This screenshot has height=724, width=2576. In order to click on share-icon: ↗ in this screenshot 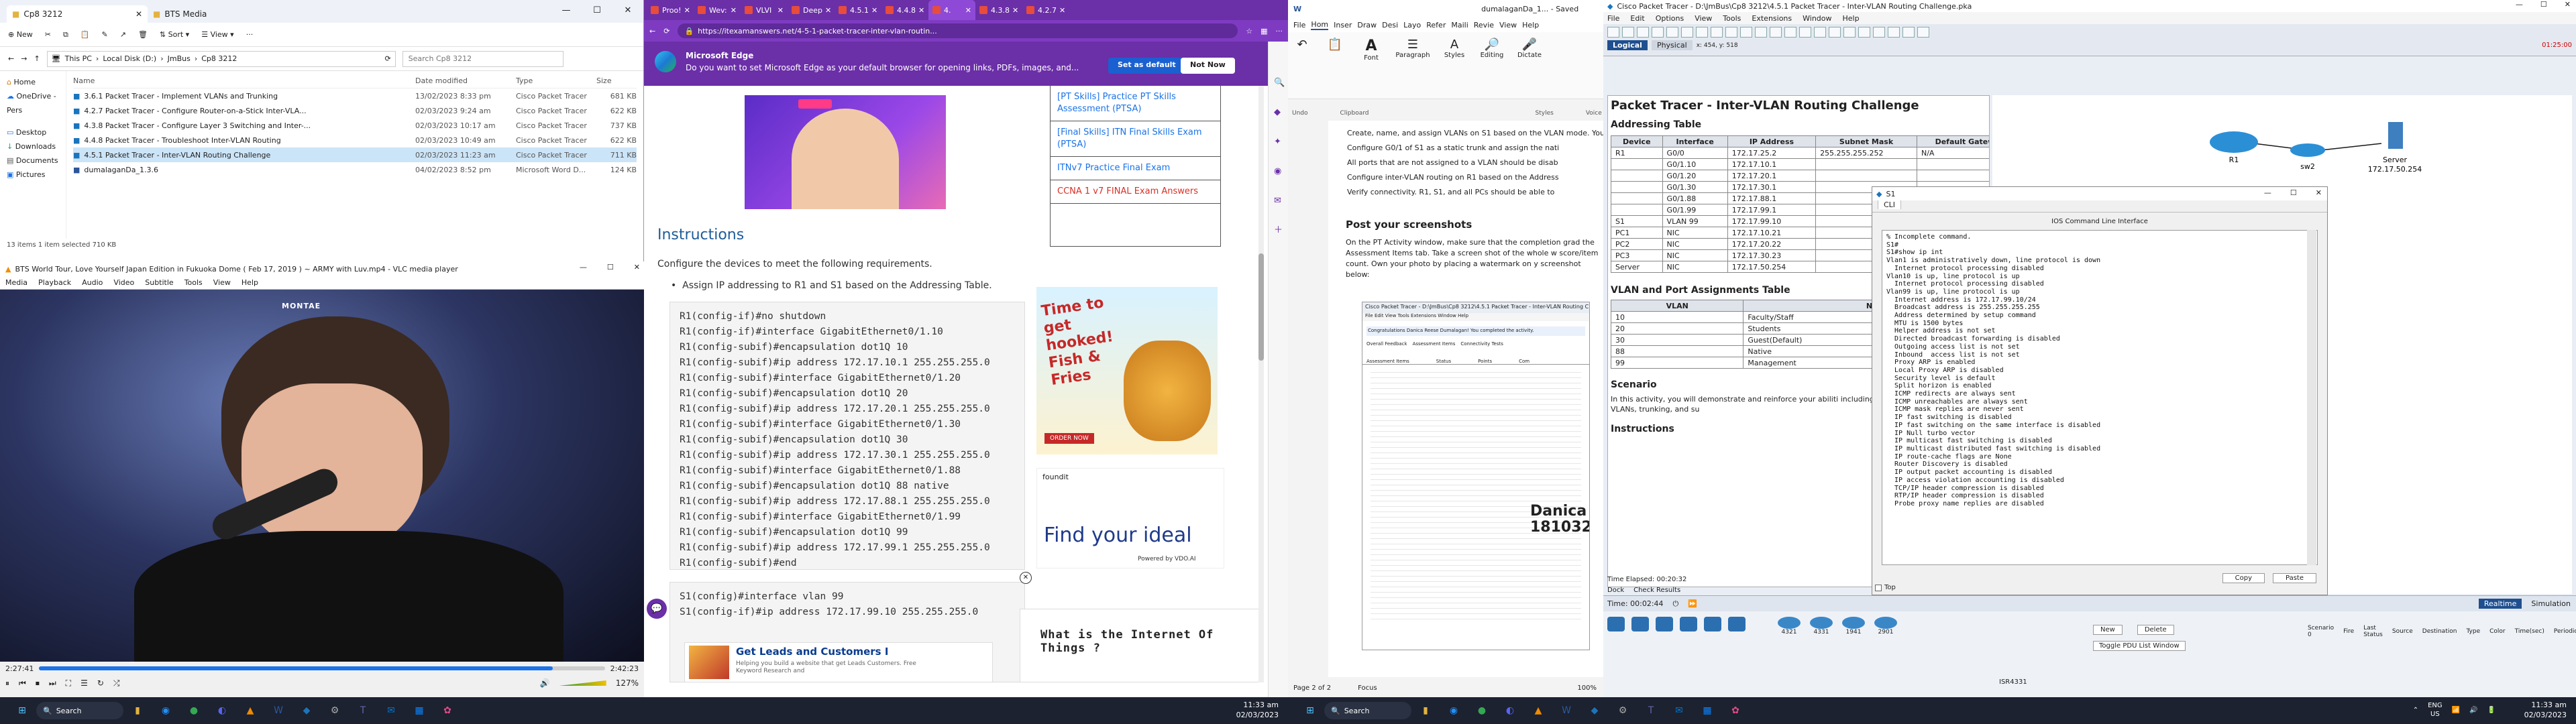, I will do `click(123, 34)`.